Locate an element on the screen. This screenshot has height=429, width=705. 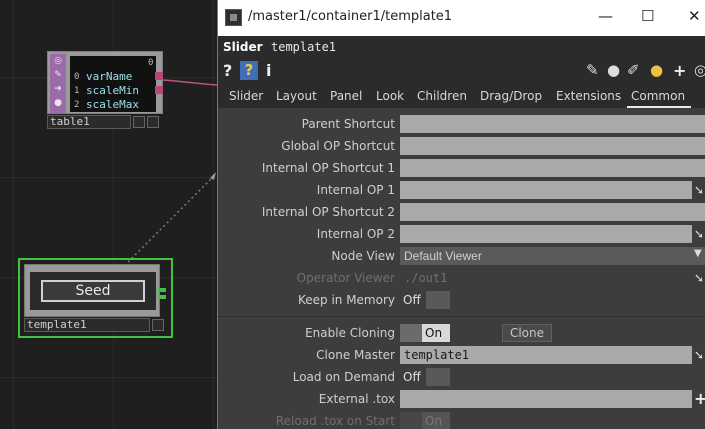
param-parent-shortcut: Parent Shortcut is located at coordinates (461, 124).